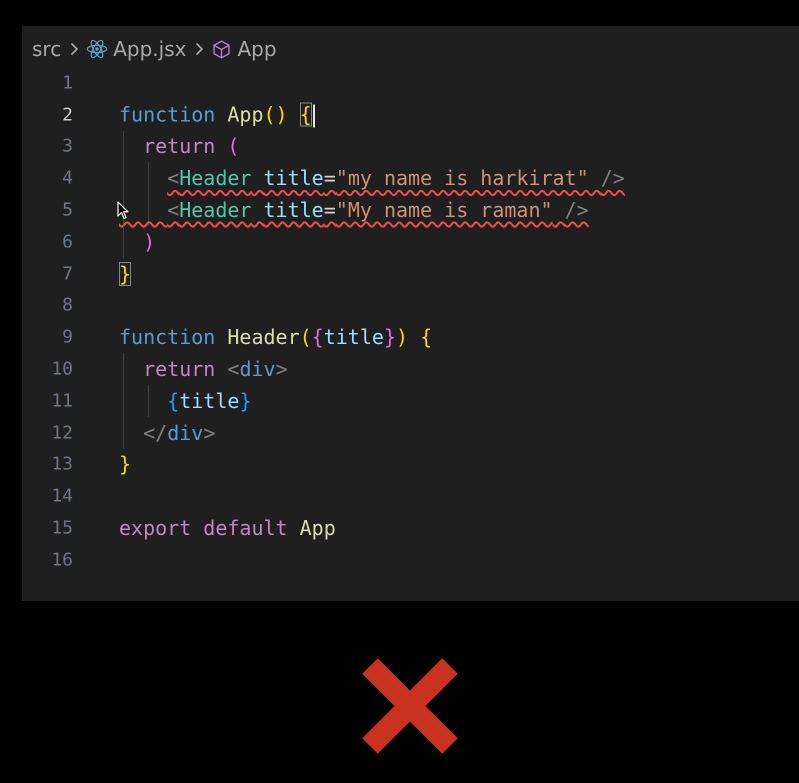 The height and width of the screenshot is (783, 799). What do you see at coordinates (410, 83) in the screenshot?
I see `code-line: 1` at bounding box center [410, 83].